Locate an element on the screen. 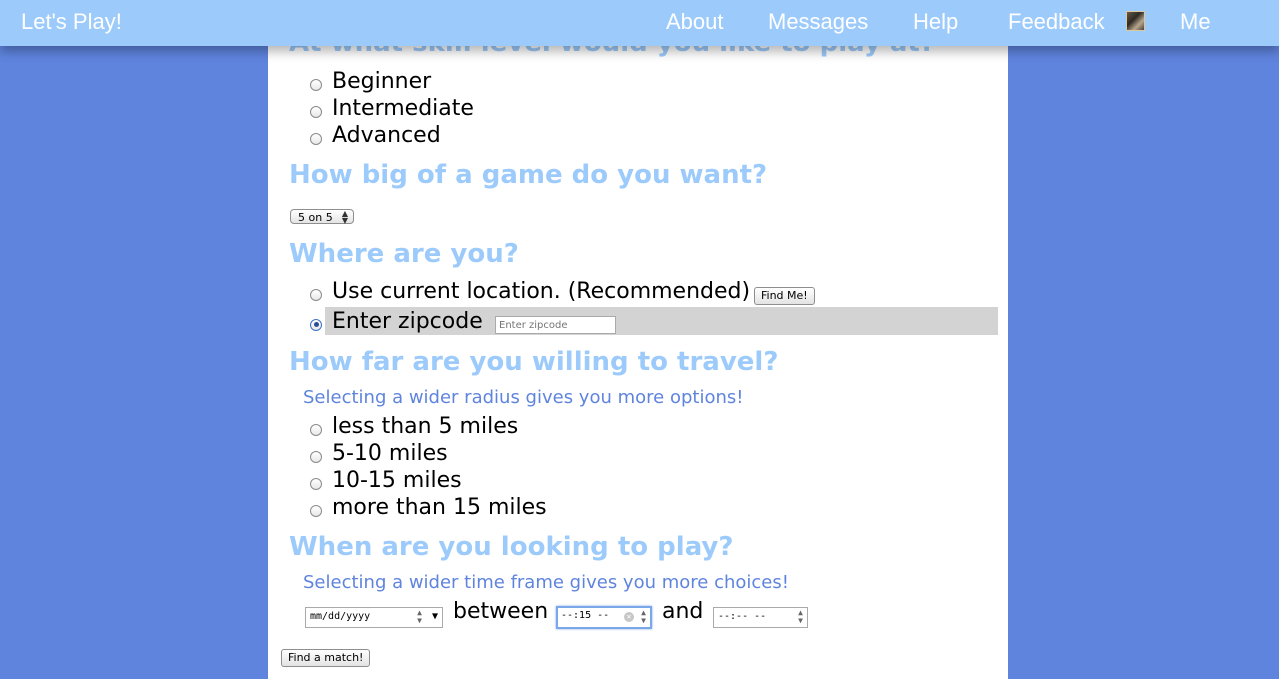 The height and width of the screenshot is (679, 1279). start-time-input: --:15 -- ✕ ▲ ▼ is located at coordinates (604, 617).